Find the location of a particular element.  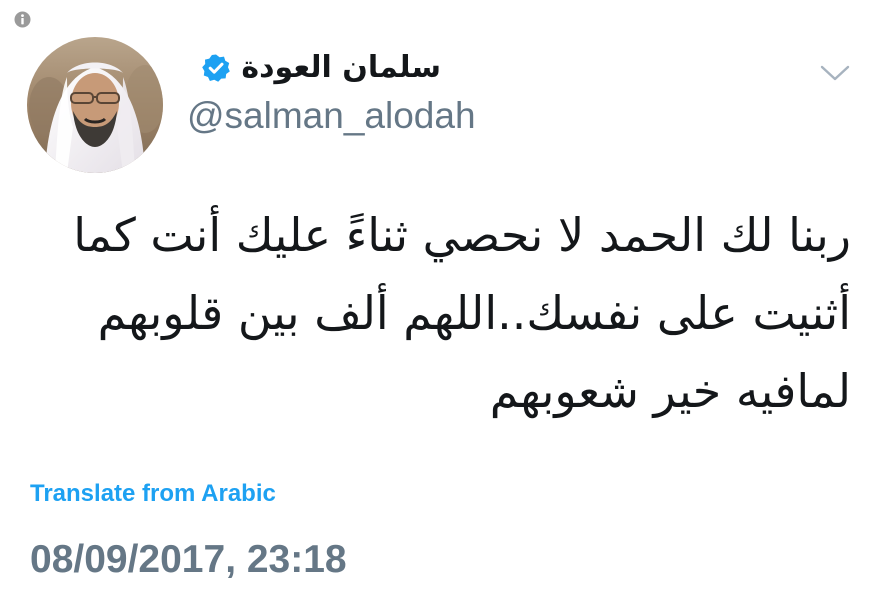

verified-badge-icon is located at coordinates (216, 68).